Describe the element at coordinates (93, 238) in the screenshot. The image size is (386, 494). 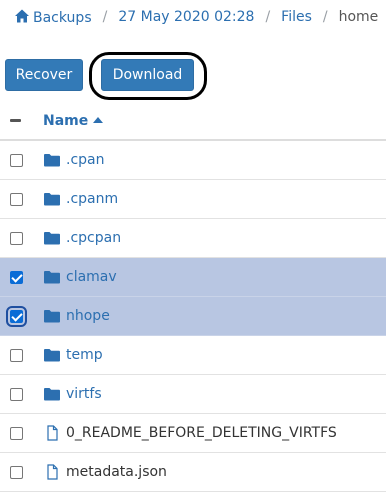
I see `folder-name: .cpcpan` at that location.